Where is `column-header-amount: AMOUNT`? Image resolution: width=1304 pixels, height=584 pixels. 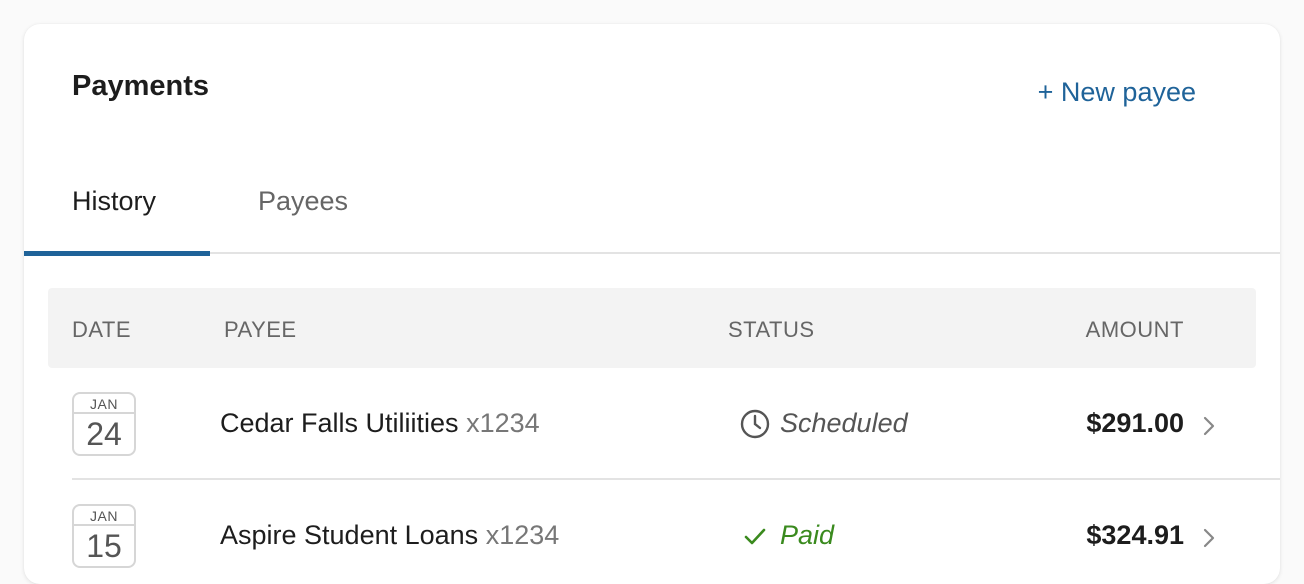
column-header-amount: AMOUNT is located at coordinates (1134, 329).